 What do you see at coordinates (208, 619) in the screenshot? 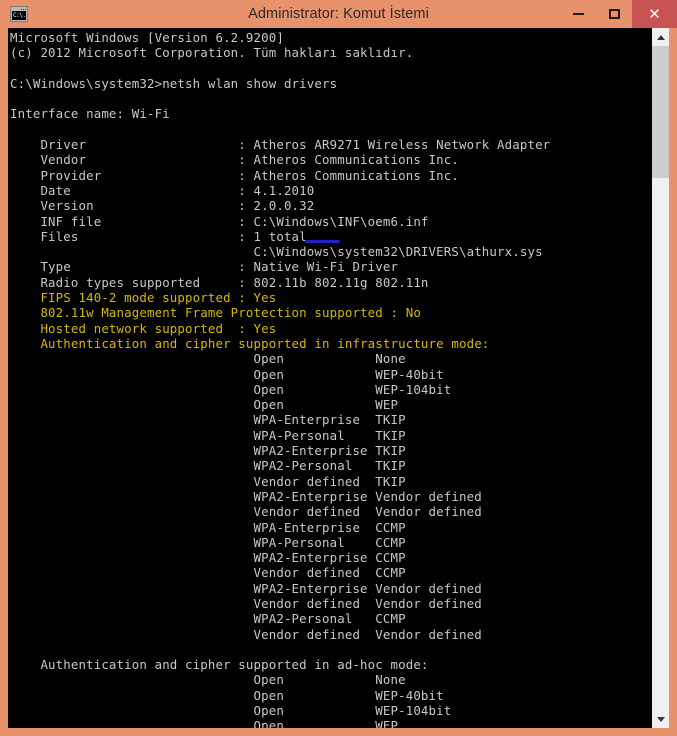
I see `console-line: WPA2-Personal CCMP` at bounding box center [208, 619].